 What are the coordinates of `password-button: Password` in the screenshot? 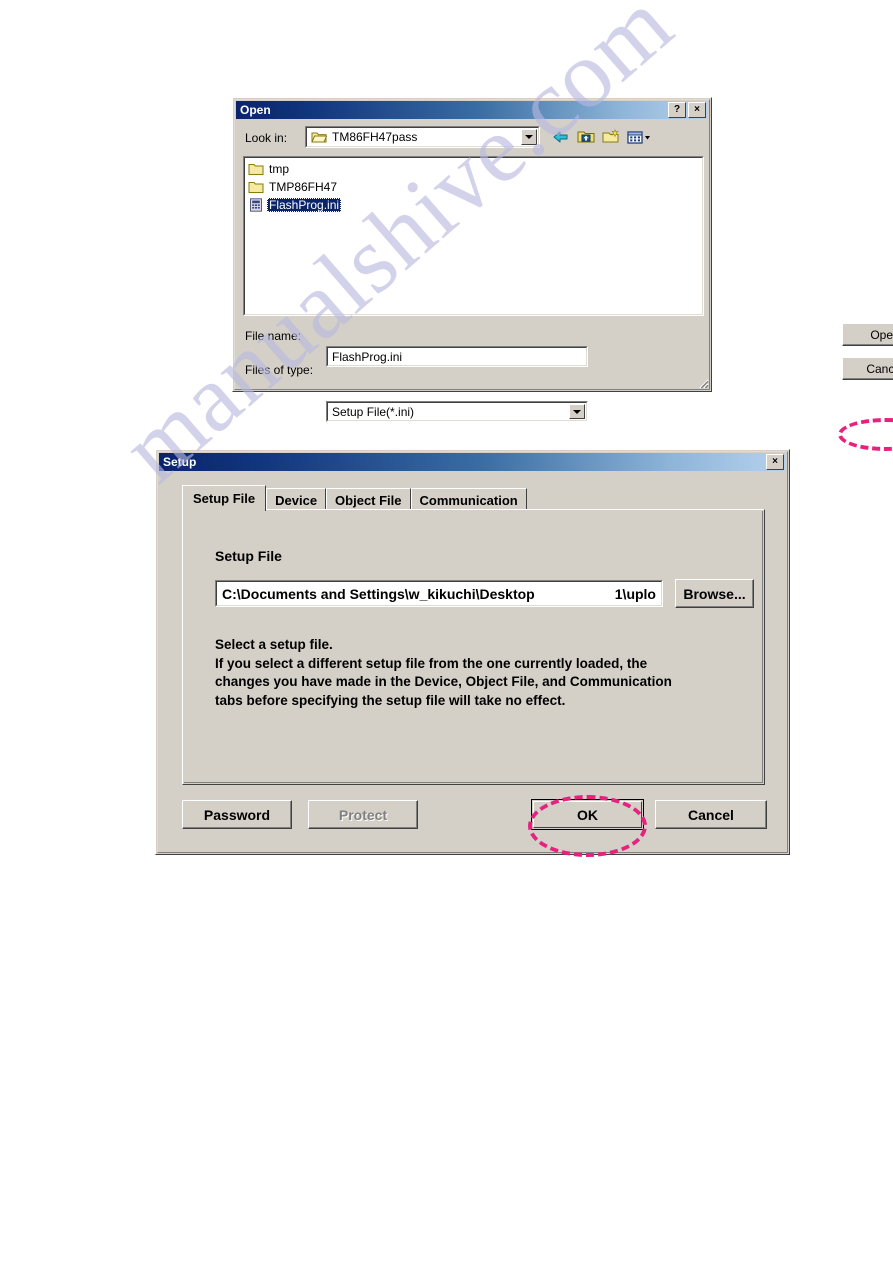 It's located at (237, 814).